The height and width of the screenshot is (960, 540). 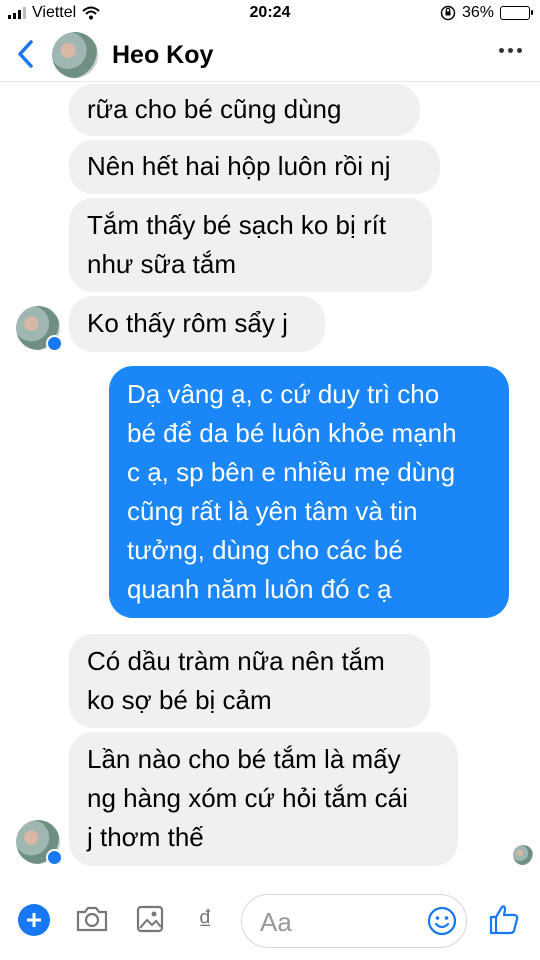 What do you see at coordinates (276, 922) in the screenshot?
I see `message-input-placeholder: Aa` at bounding box center [276, 922].